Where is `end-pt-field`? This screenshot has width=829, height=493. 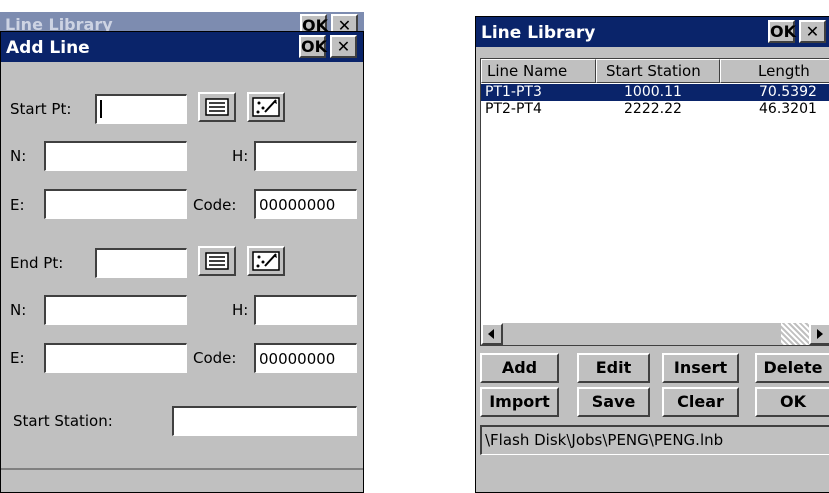 end-pt-field is located at coordinates (141, 263).